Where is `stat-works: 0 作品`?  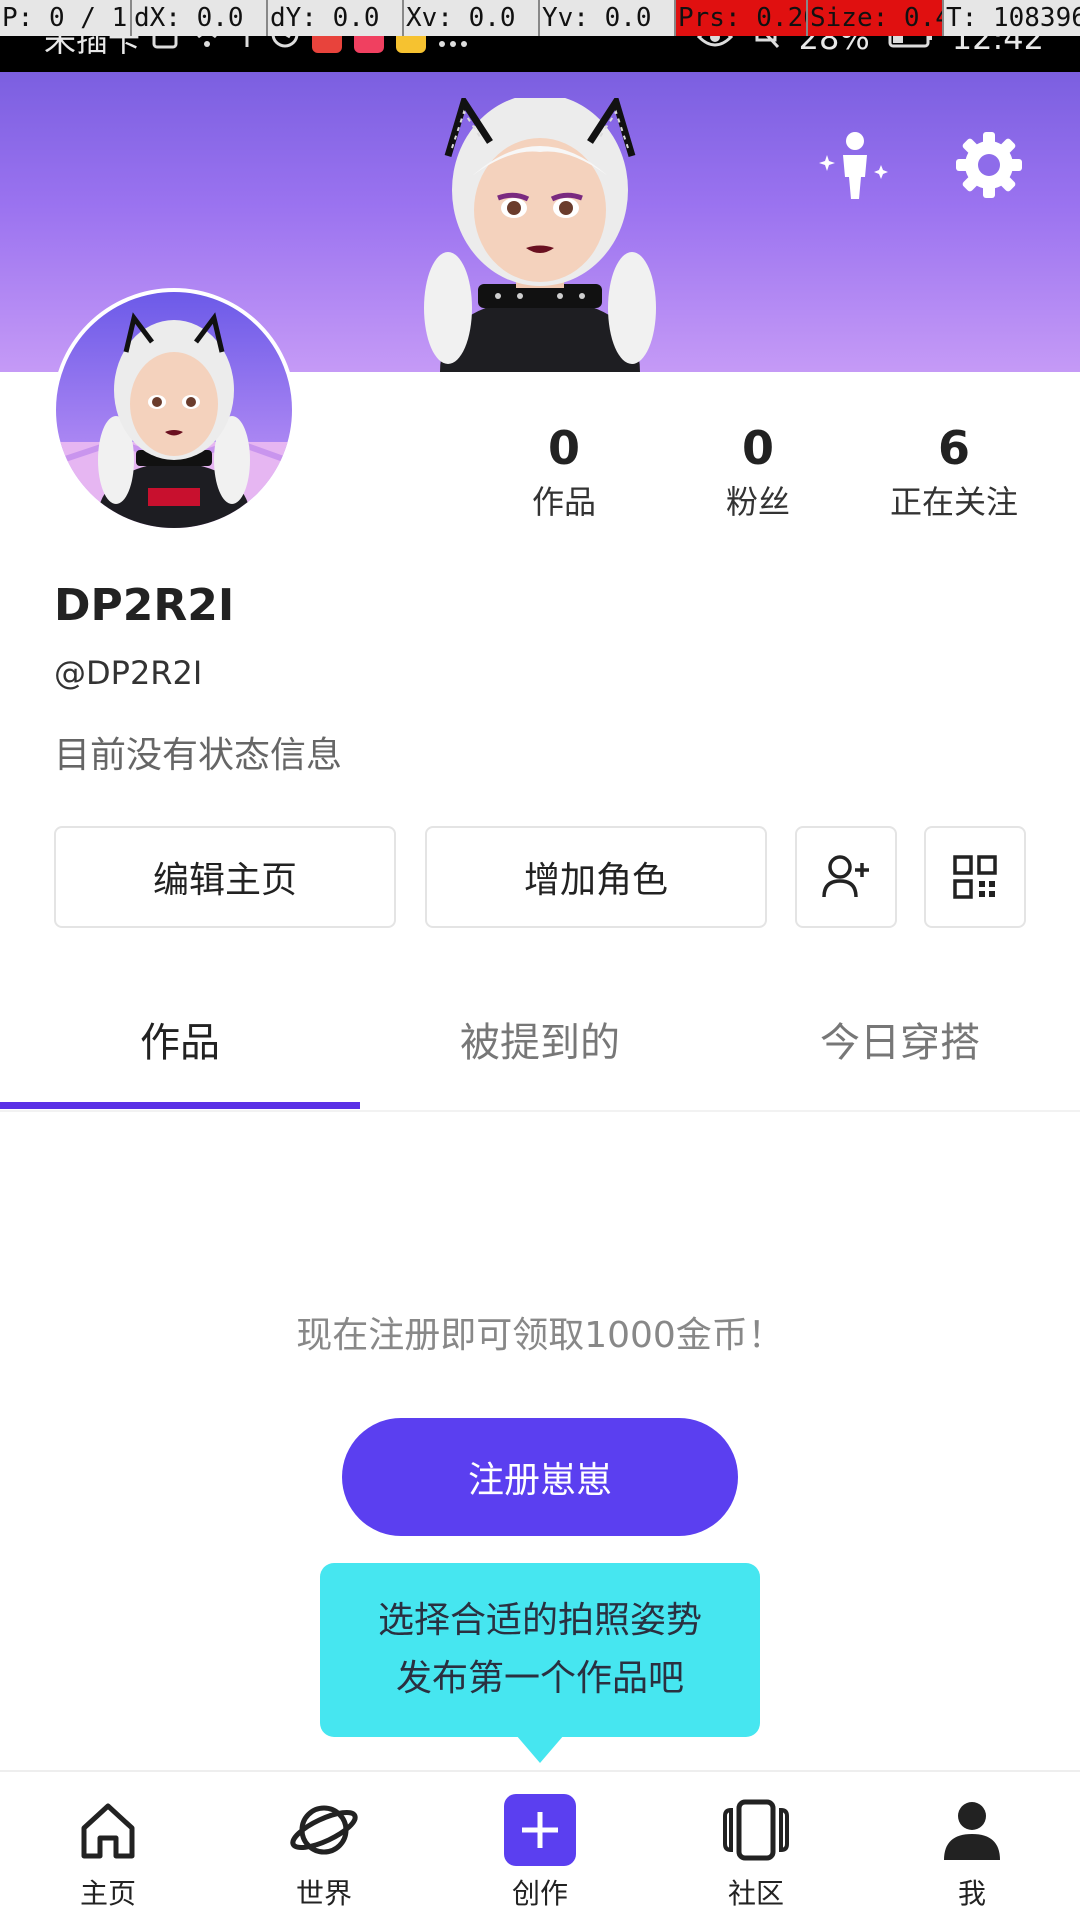 stat-works: 0 作品 is located at coordinates (564, 471).